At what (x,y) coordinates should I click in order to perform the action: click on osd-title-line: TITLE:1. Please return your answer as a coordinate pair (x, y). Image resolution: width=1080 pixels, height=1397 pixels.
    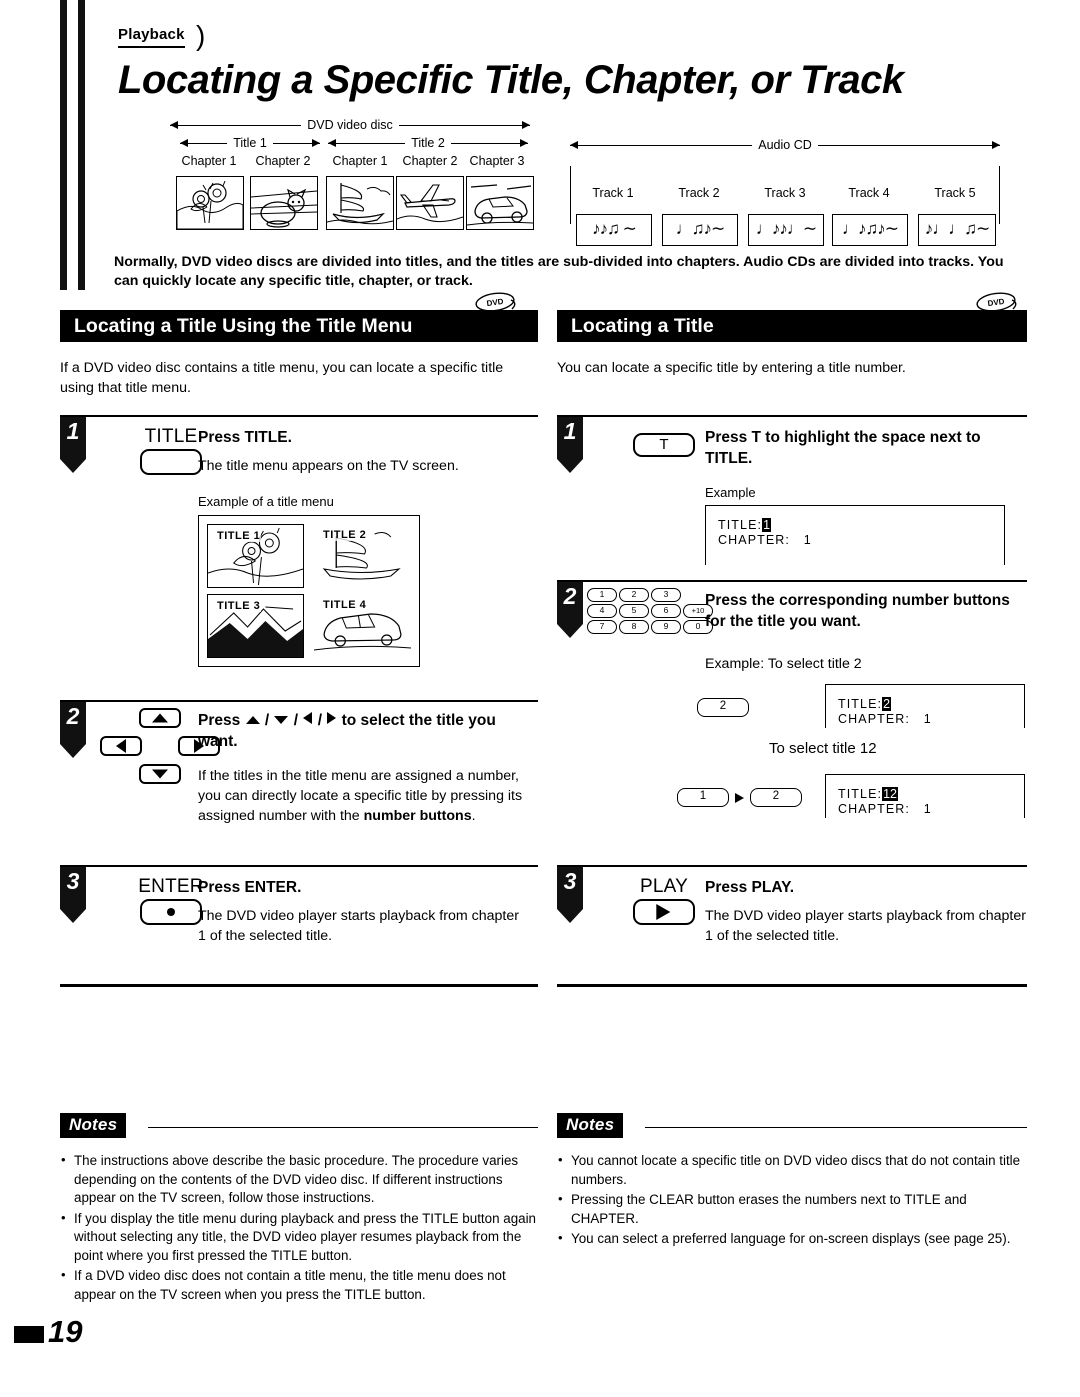
    Looking at the image, I should click on (856, 525).